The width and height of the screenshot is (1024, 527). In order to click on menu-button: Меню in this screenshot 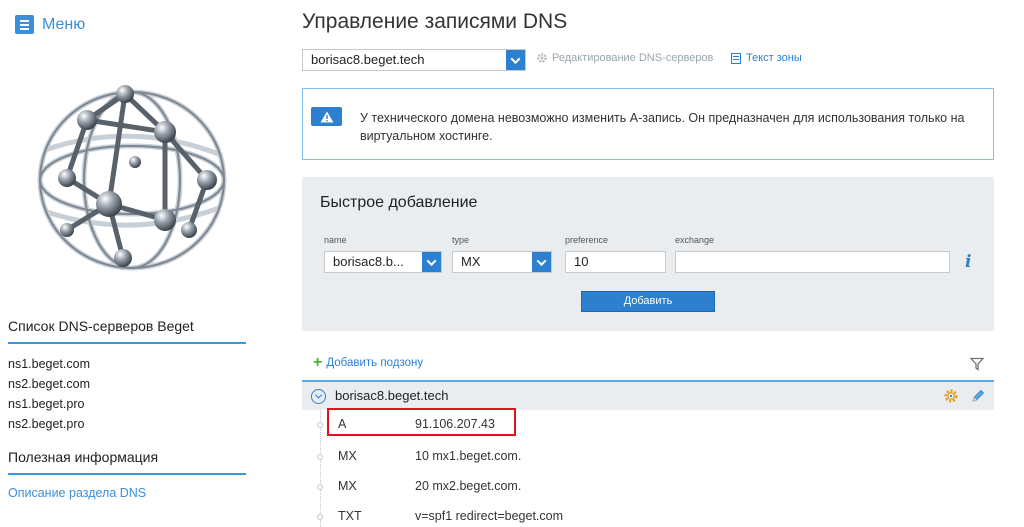, I will do `click(50, 24)`.